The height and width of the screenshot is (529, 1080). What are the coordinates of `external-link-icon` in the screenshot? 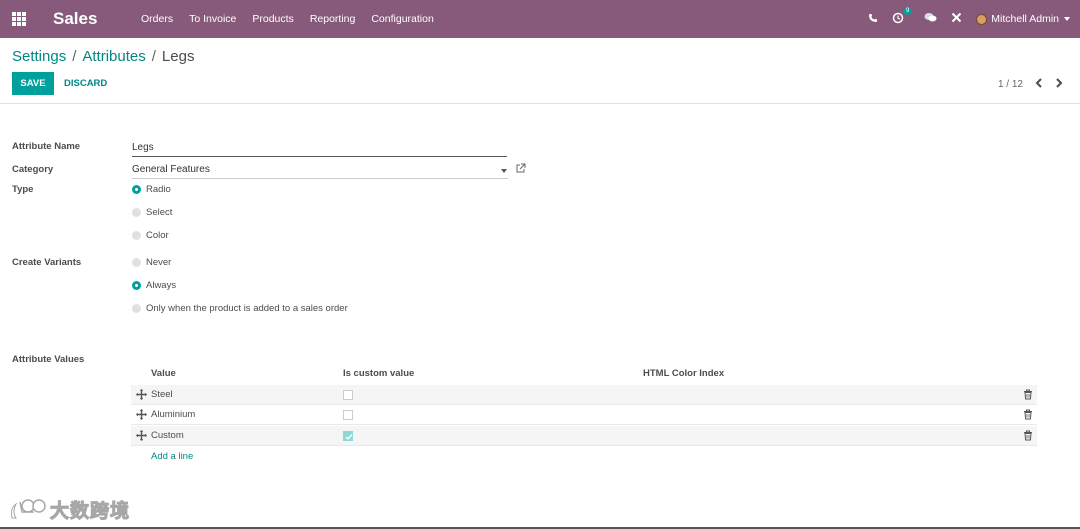 It's located at (520, 168).